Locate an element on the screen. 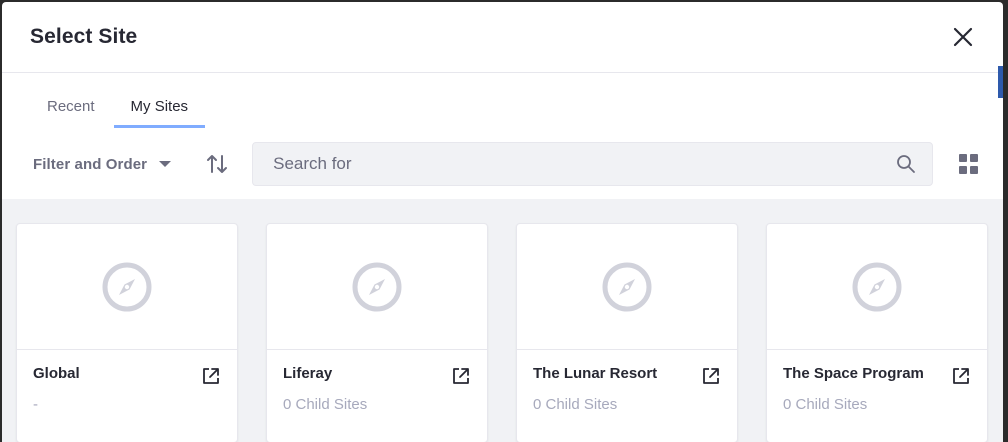 The height and width of the screenshot is (442, 1008). site-card-liferay: Liferay 0 Child Sites is located at coordinates (377, 332).